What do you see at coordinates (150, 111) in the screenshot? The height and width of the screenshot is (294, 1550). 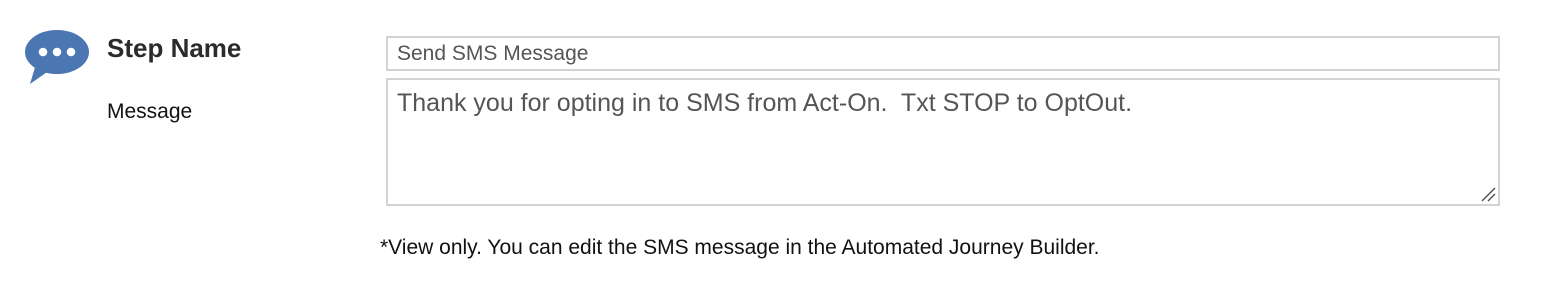 I see `message-label: Message` at bounding box center [150, 111].